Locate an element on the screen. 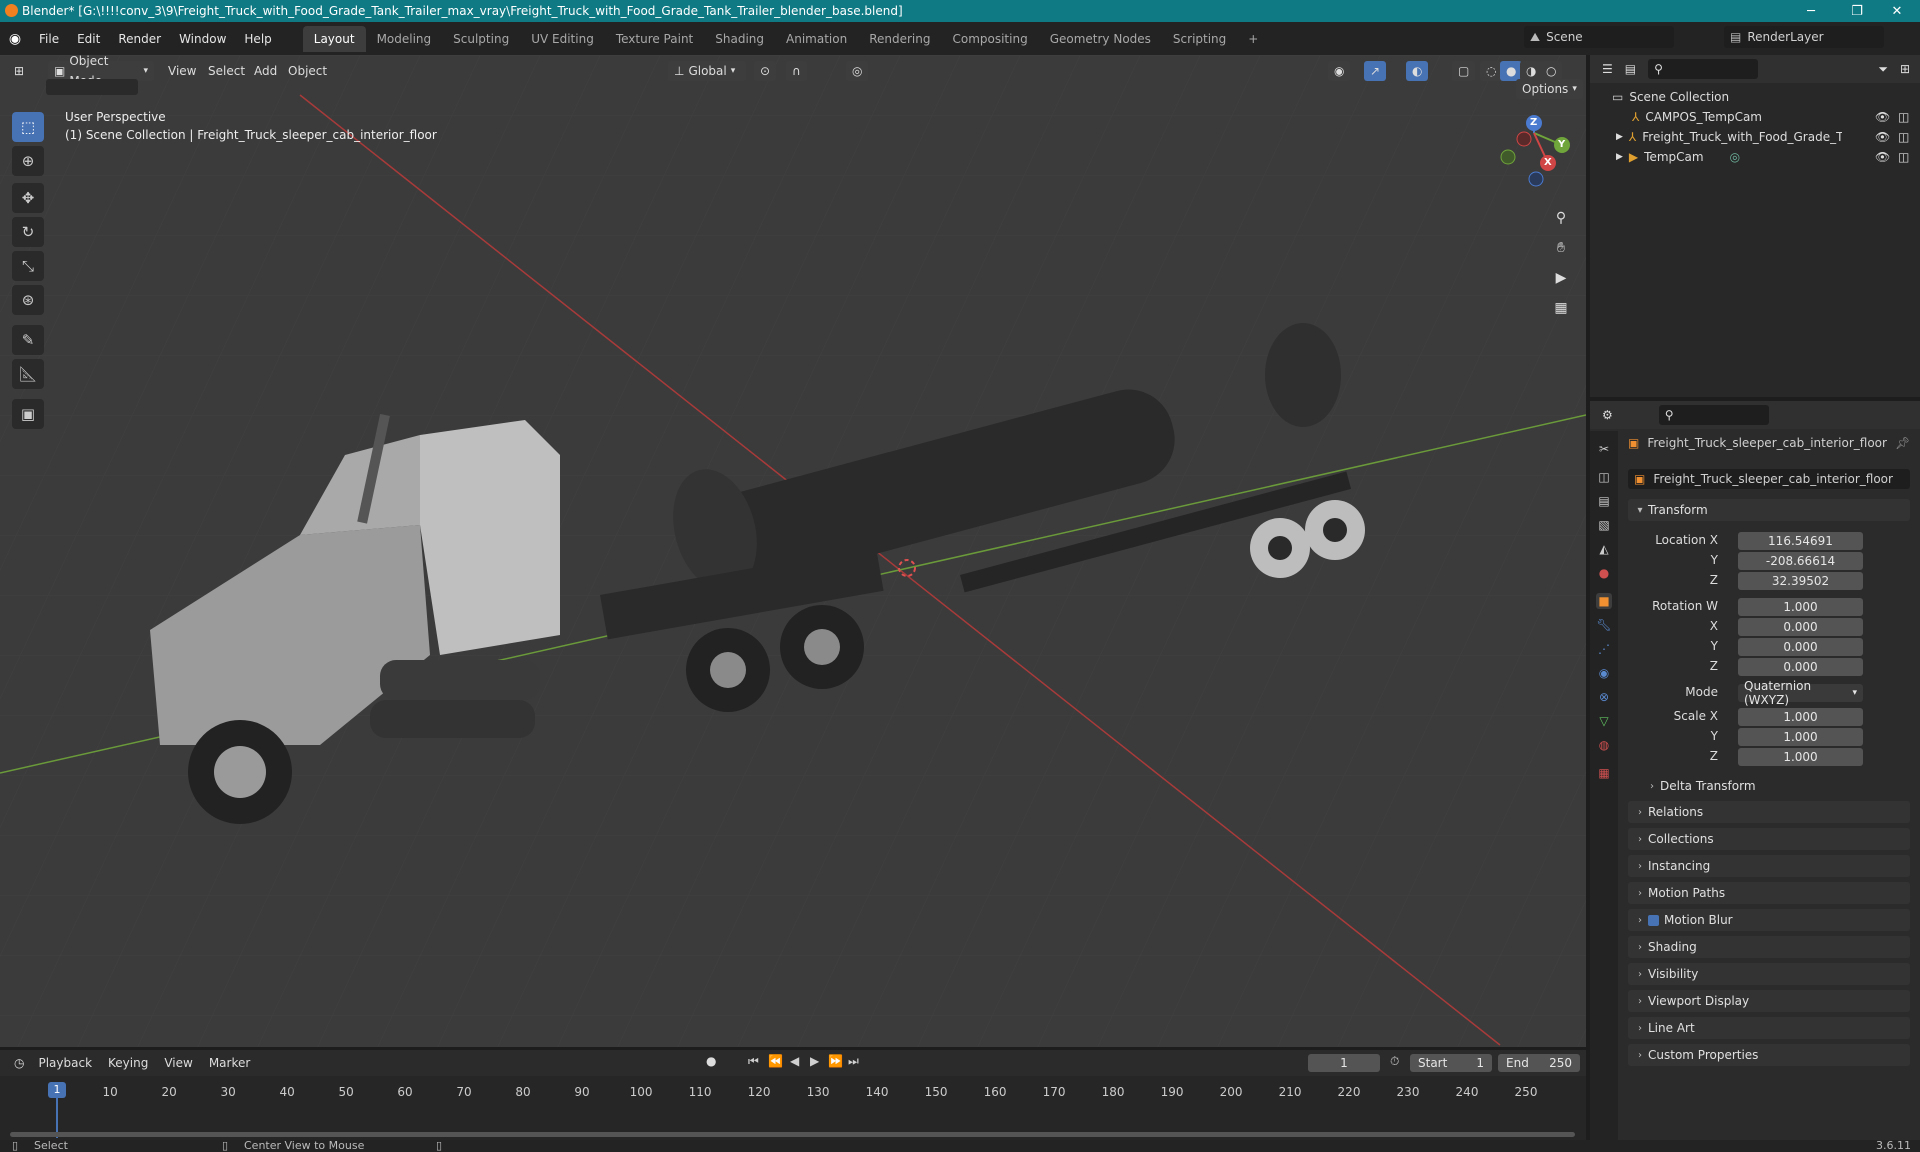  world-tab-icon: ● is located at coordinates (1604, 573).